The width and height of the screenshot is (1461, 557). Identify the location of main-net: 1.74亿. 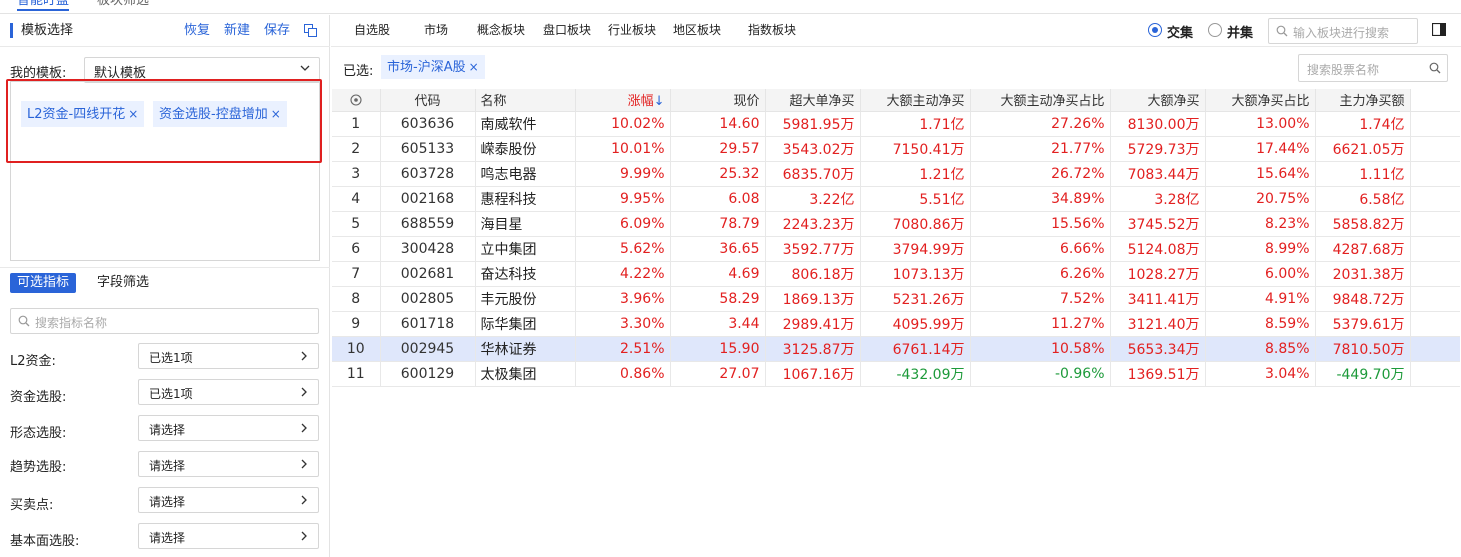
(1363, 124).